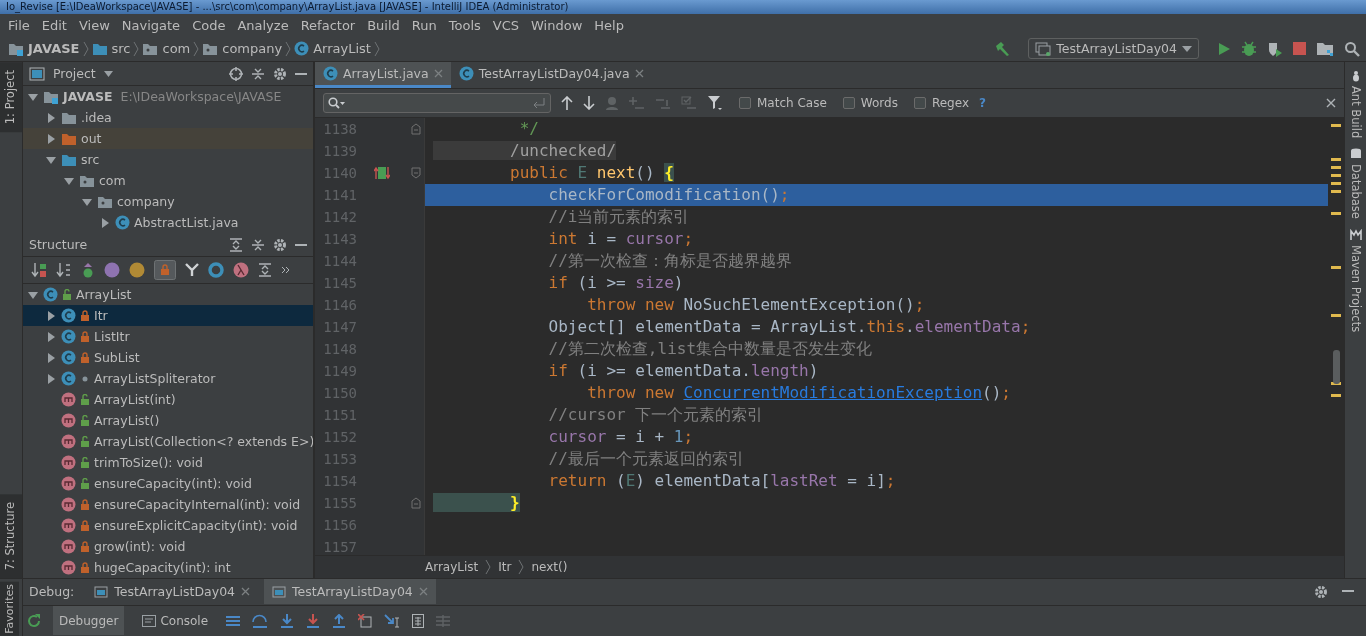  What do you see at coordinates (383, 75) in the screenshot?
I see `editor-tab: ArrayList.java` at bounding box center [383, 75].